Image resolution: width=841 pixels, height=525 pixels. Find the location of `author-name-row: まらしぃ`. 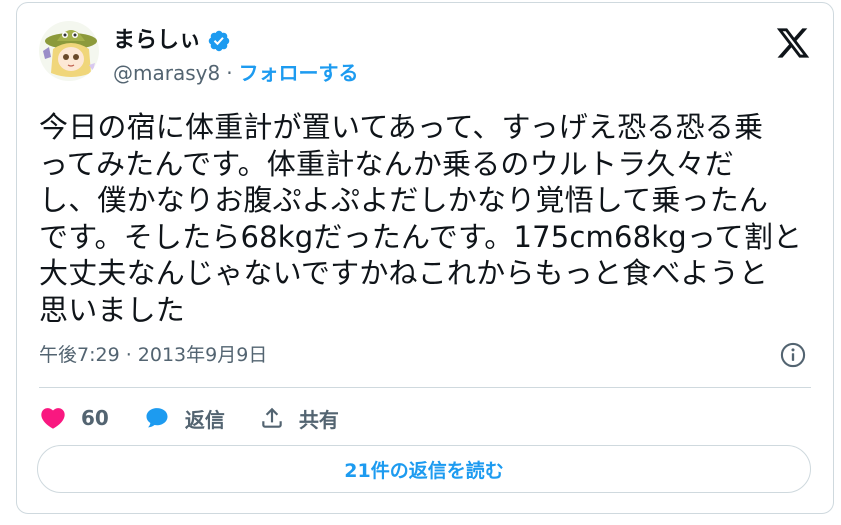

author-name-row: まらしぃ is located at coordinates (172, 41).